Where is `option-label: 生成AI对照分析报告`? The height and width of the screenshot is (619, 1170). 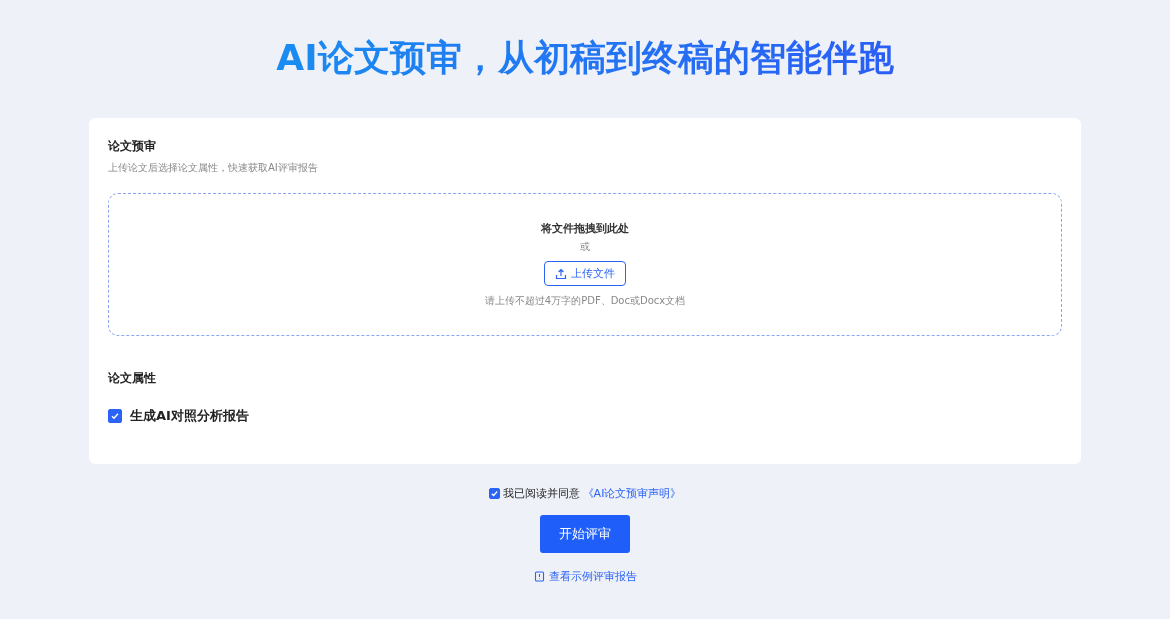 option-label: 生成AI对照分析报告 is located at coordinates (189, 416).